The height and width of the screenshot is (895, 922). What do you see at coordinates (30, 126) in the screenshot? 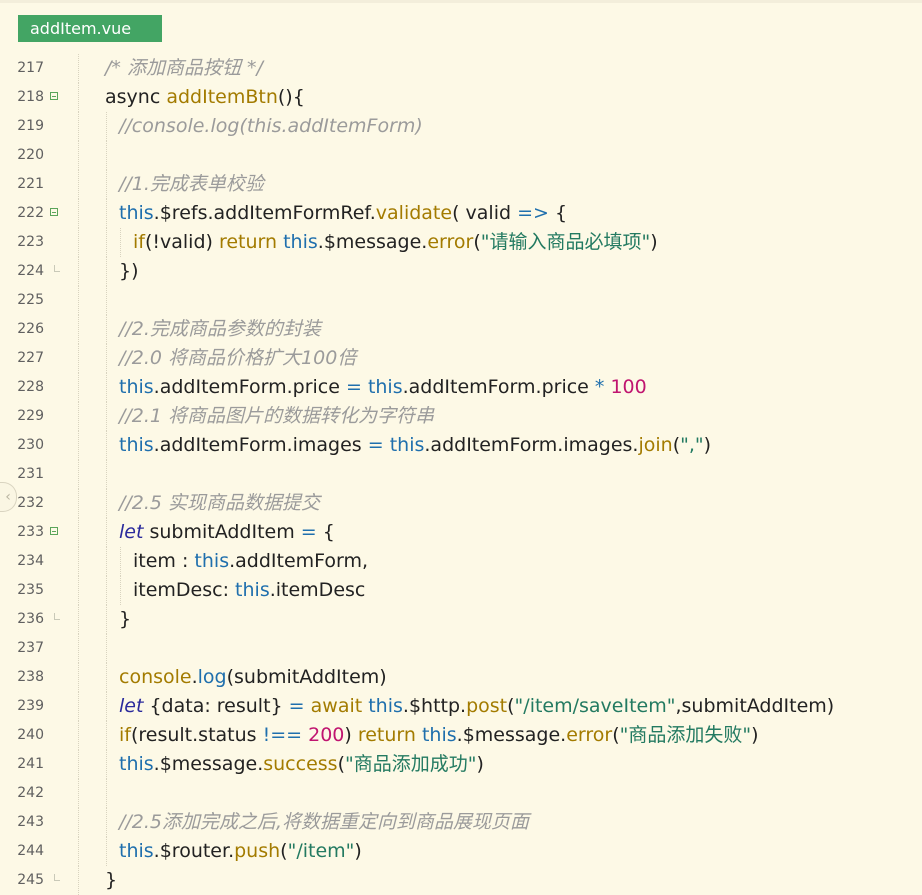
I see `line-number: 219` at bounding box center [30, 126].